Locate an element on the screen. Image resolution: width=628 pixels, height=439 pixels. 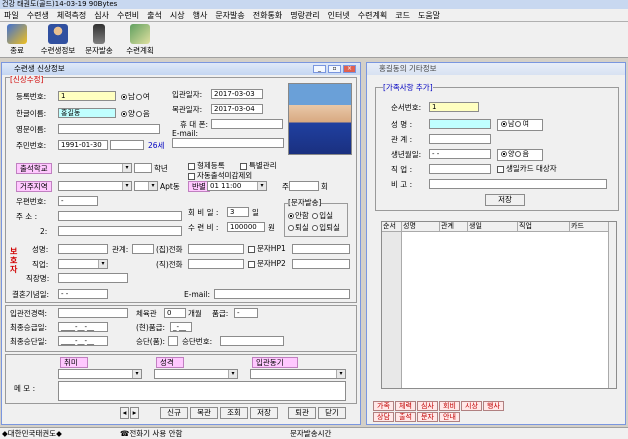
tab-item: 문자 is located at coordinates (427, 417).